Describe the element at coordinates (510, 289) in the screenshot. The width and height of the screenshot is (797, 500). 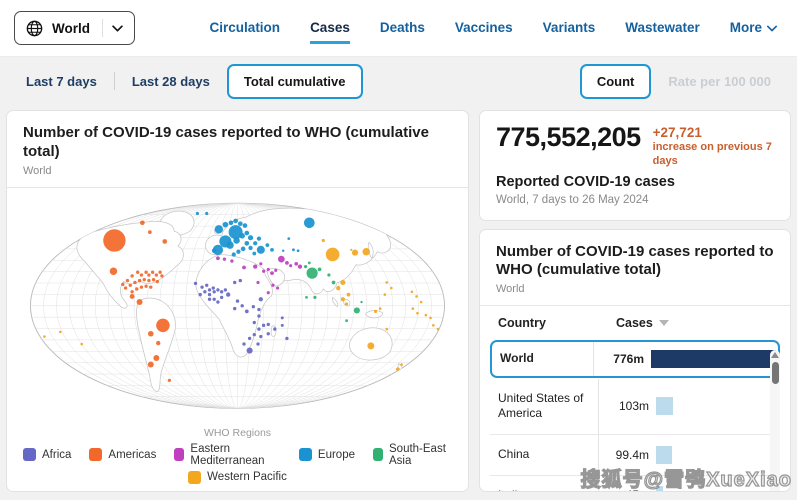
I see `table-card-subtitle: World` at that location.